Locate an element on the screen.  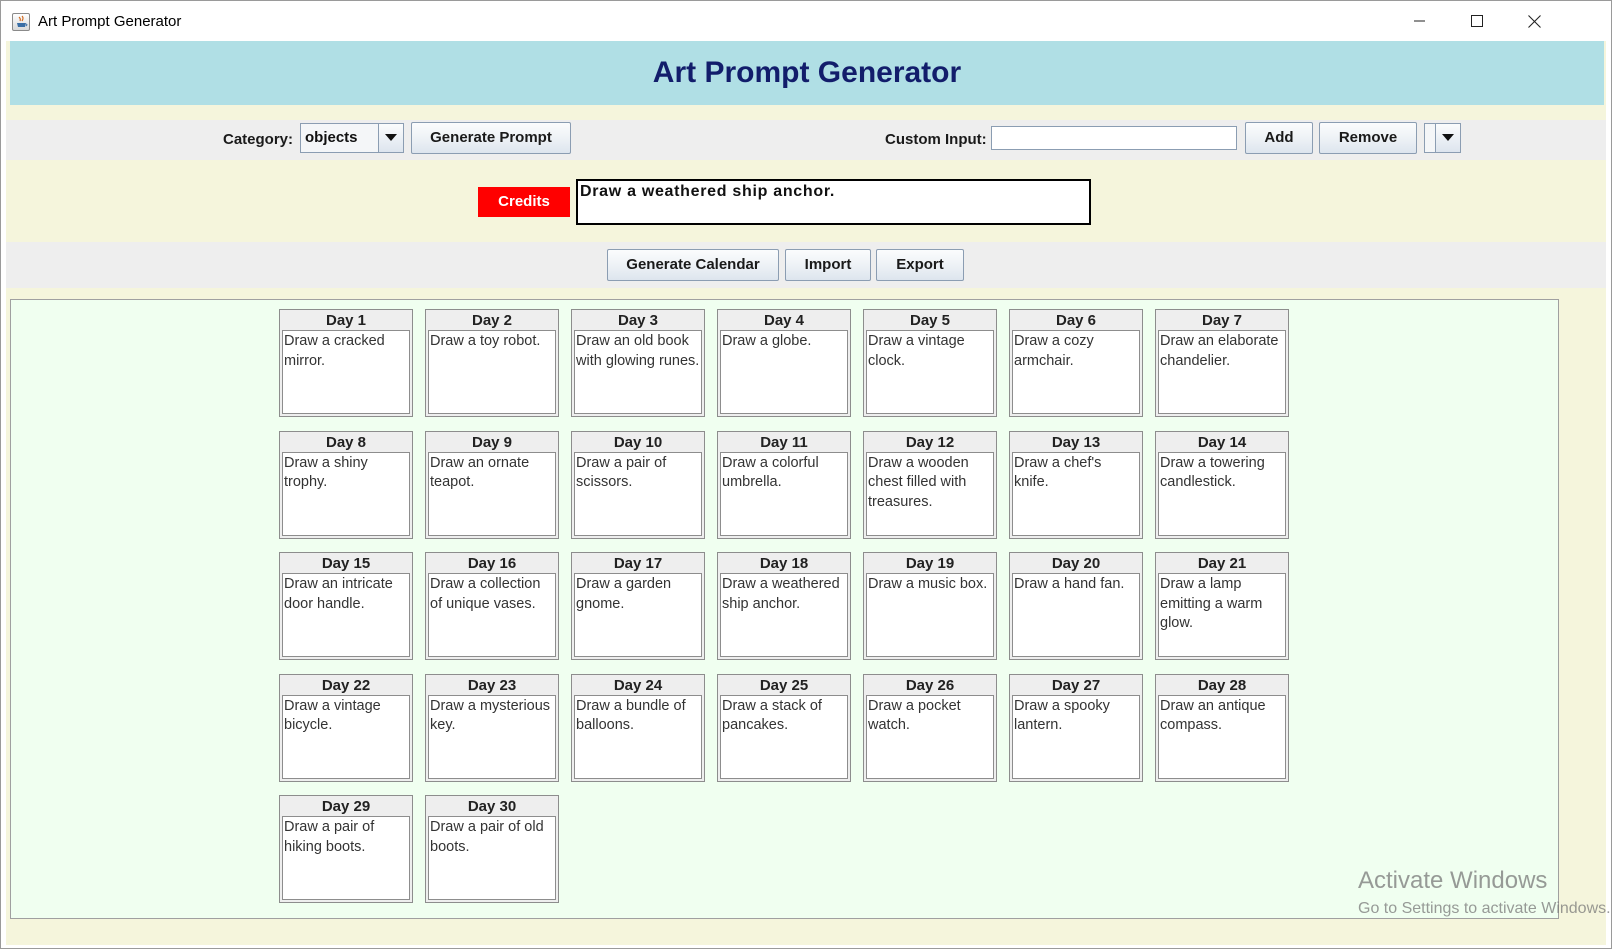
custom-input-field is located at coordinates (1114, 138).